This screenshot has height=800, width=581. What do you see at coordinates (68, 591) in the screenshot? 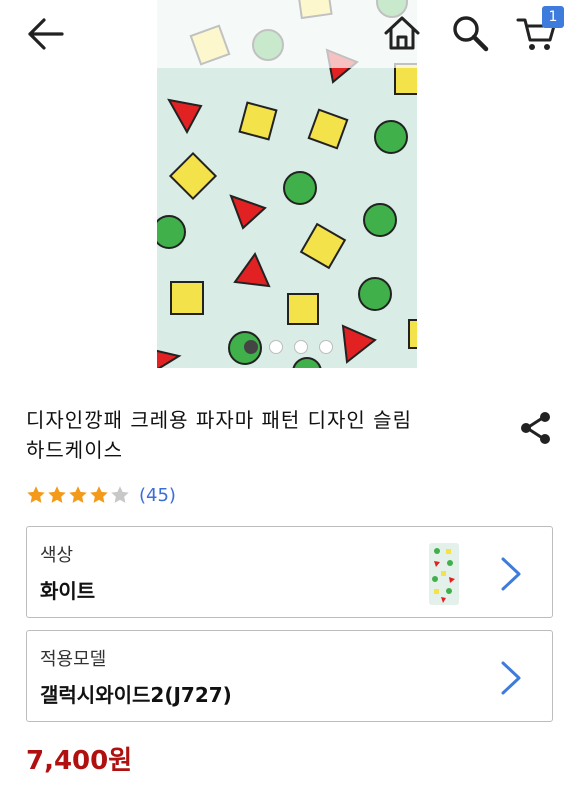
I see `color-option-value: 화이트` at bounding box center [68, 591].